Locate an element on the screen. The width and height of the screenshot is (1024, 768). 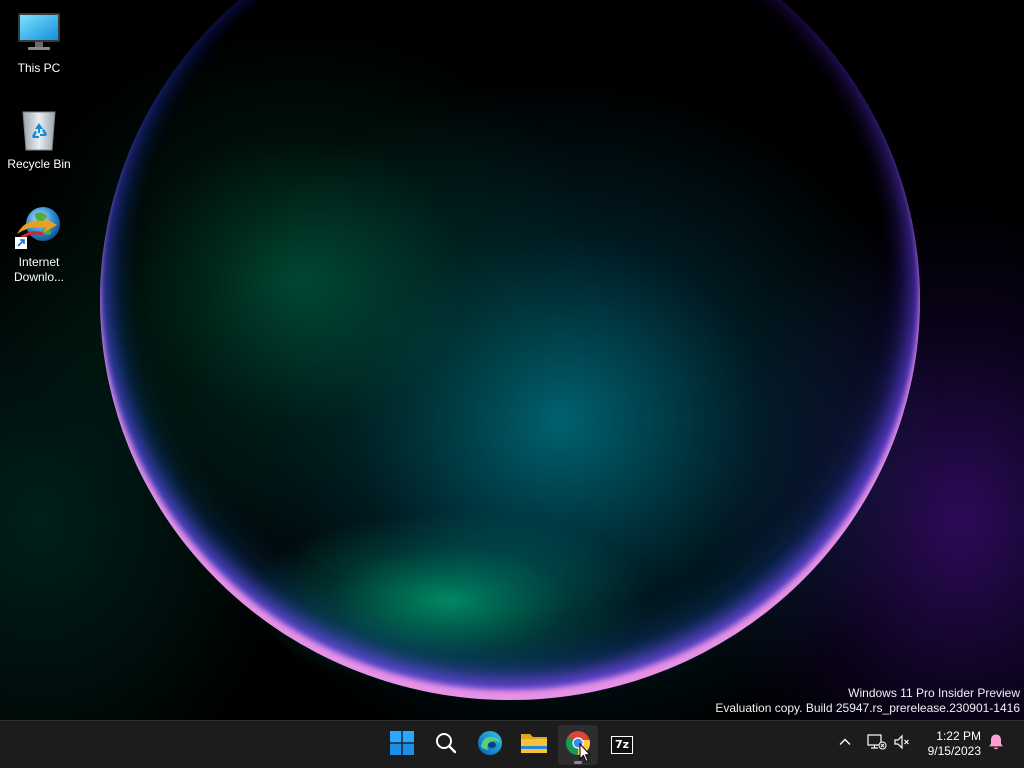
desktop-icon-label: This PC is located at coordinates (39, 68).